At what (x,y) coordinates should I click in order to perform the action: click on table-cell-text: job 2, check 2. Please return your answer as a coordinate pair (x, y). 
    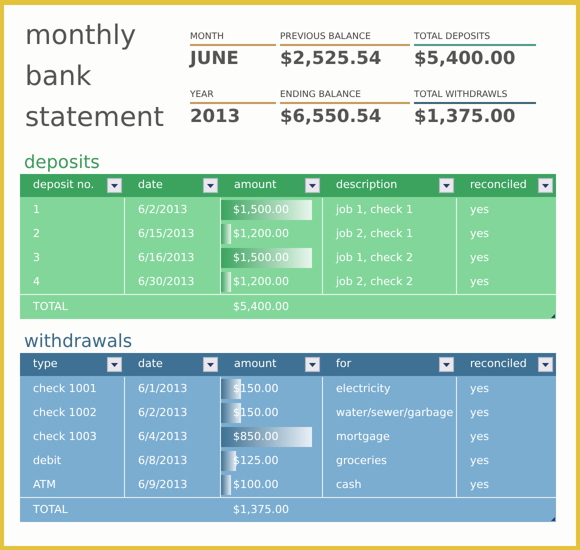
    Looking at the image, I should click on (374, 282).